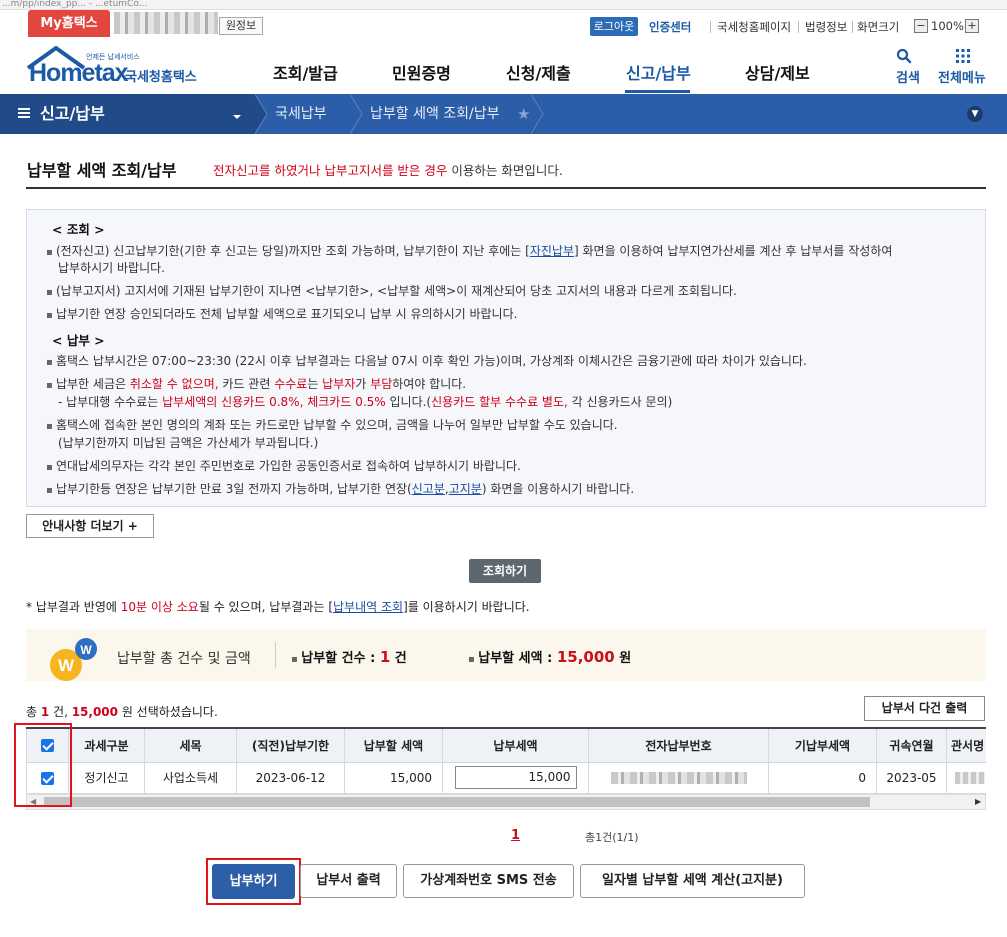 The height and width of the screenshot is (937, 1007). Describe the element at coordinates (822, 777) in the screenshot. I see `cell-prepaid: 0` at that location.